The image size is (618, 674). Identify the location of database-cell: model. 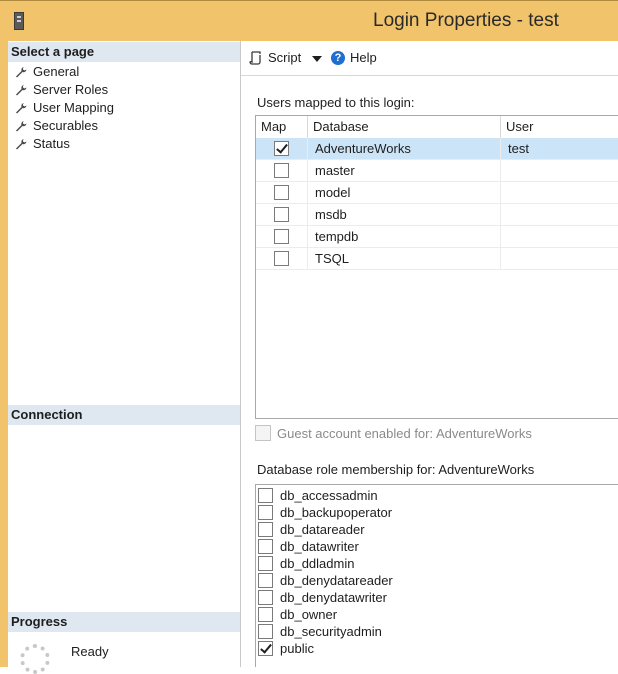
(404, 192).